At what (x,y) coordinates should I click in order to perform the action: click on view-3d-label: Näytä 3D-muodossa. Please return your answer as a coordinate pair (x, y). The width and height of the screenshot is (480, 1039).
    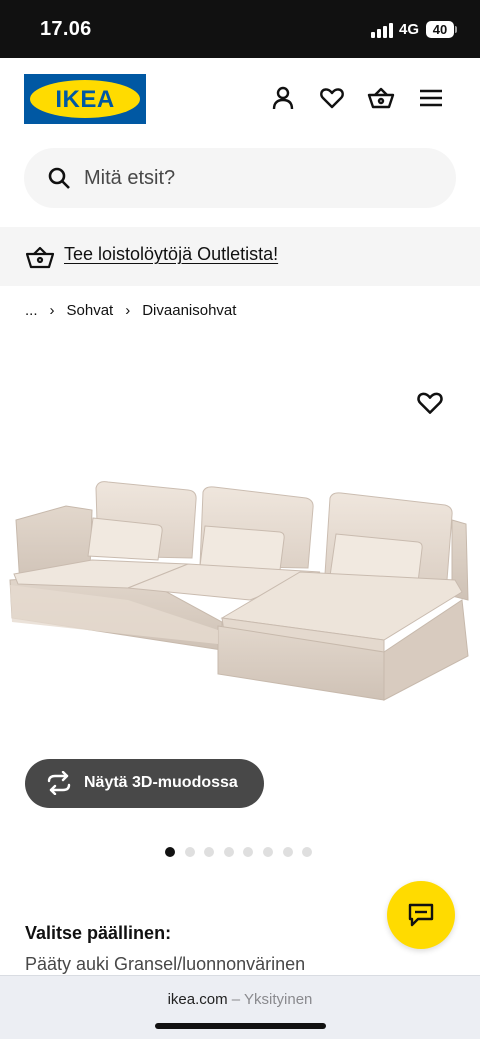
    Looking at the image, I should click on (161, 782).